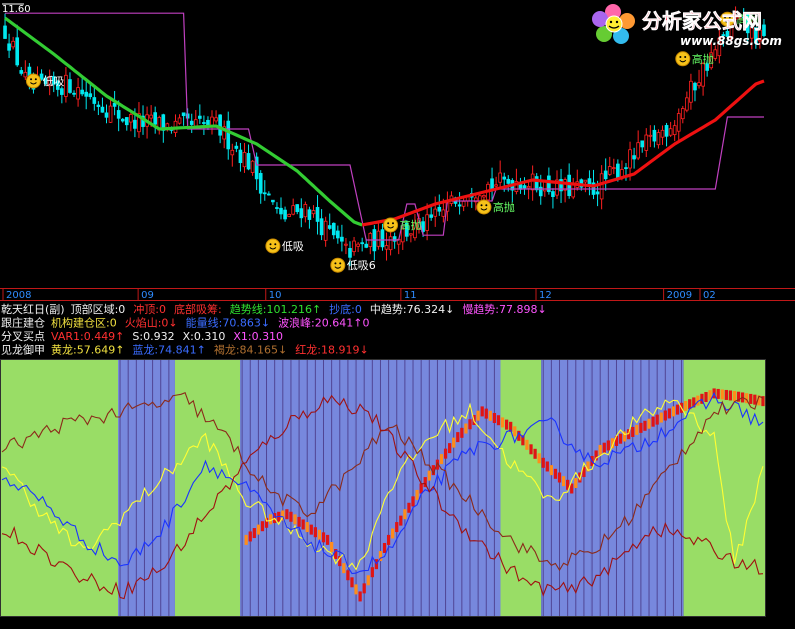  Describe the element at coordinates (410, 295) in the screenshot. I see `date-label: 11` at that location.